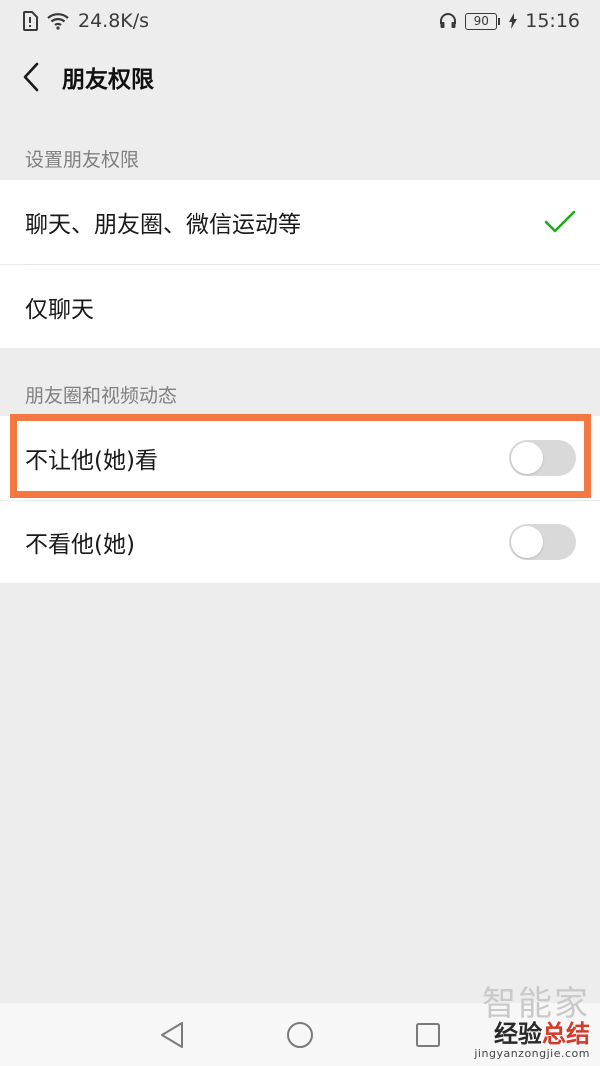 This screenshot has height=1066, width=600. What do you see at coordinates (108, 80) in the screenshot?
I see `page-title: 朋友权限` at bounding box center [108, 80].